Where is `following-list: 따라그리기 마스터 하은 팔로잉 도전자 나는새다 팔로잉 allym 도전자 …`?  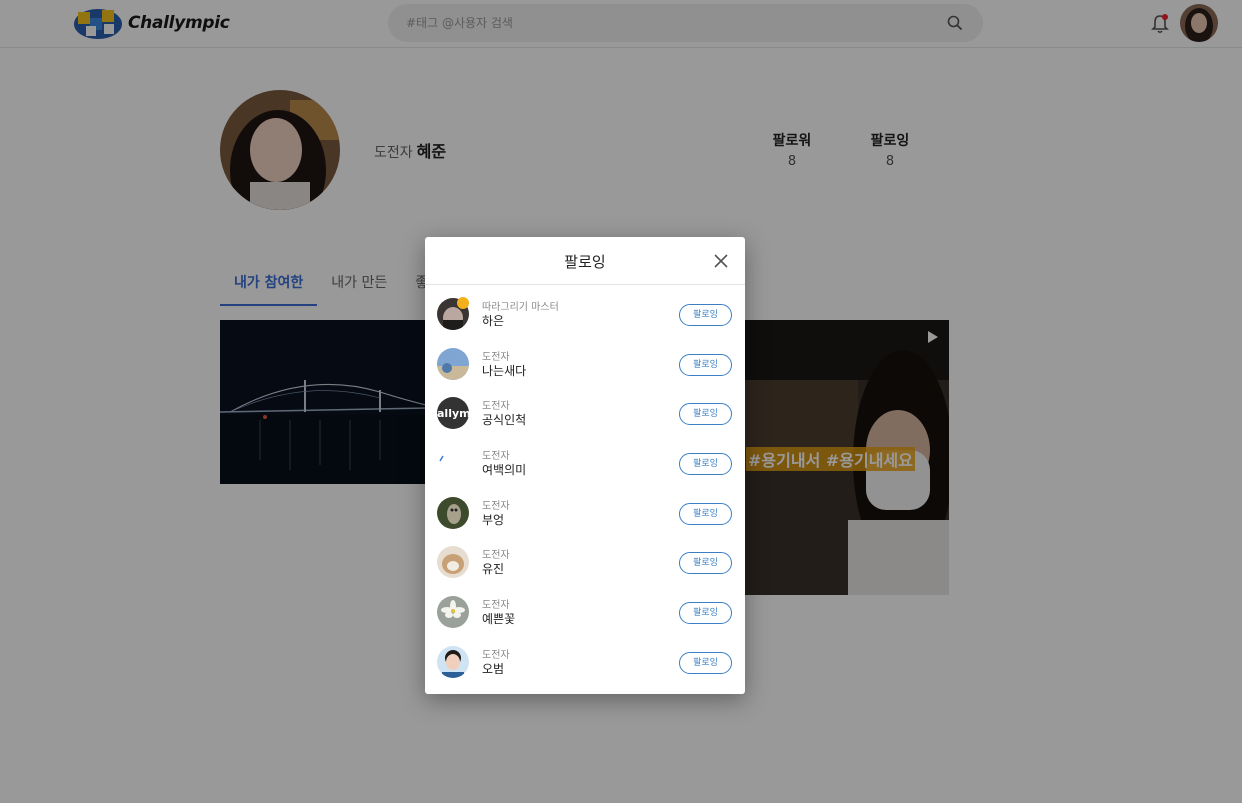
following-list: 따라그리기 마스터 하은 팔로잉 도전자 나는새다 팔로잉 allym 도전자 … is located at coordinates (585, 488).